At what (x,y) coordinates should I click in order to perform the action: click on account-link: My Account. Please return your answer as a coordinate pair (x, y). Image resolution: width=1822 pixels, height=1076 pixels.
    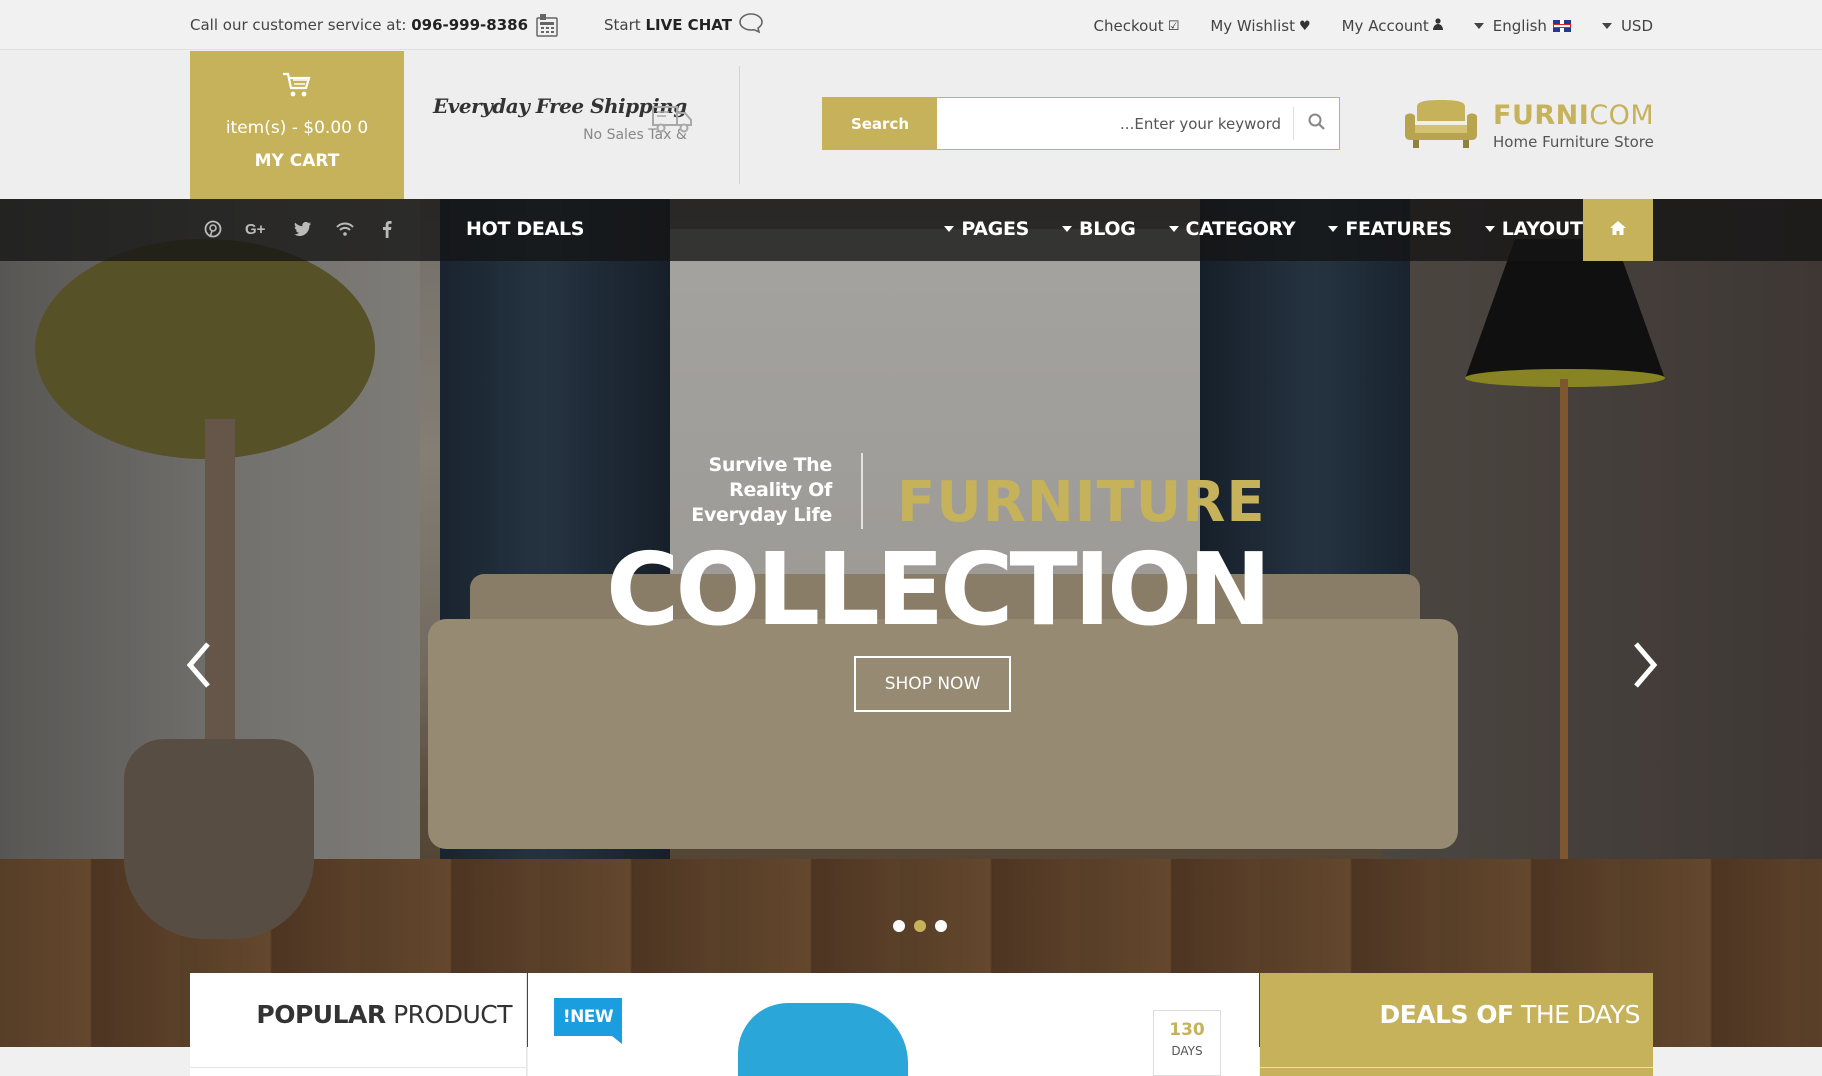
    Looking at the image, I should click on (1392, 26).